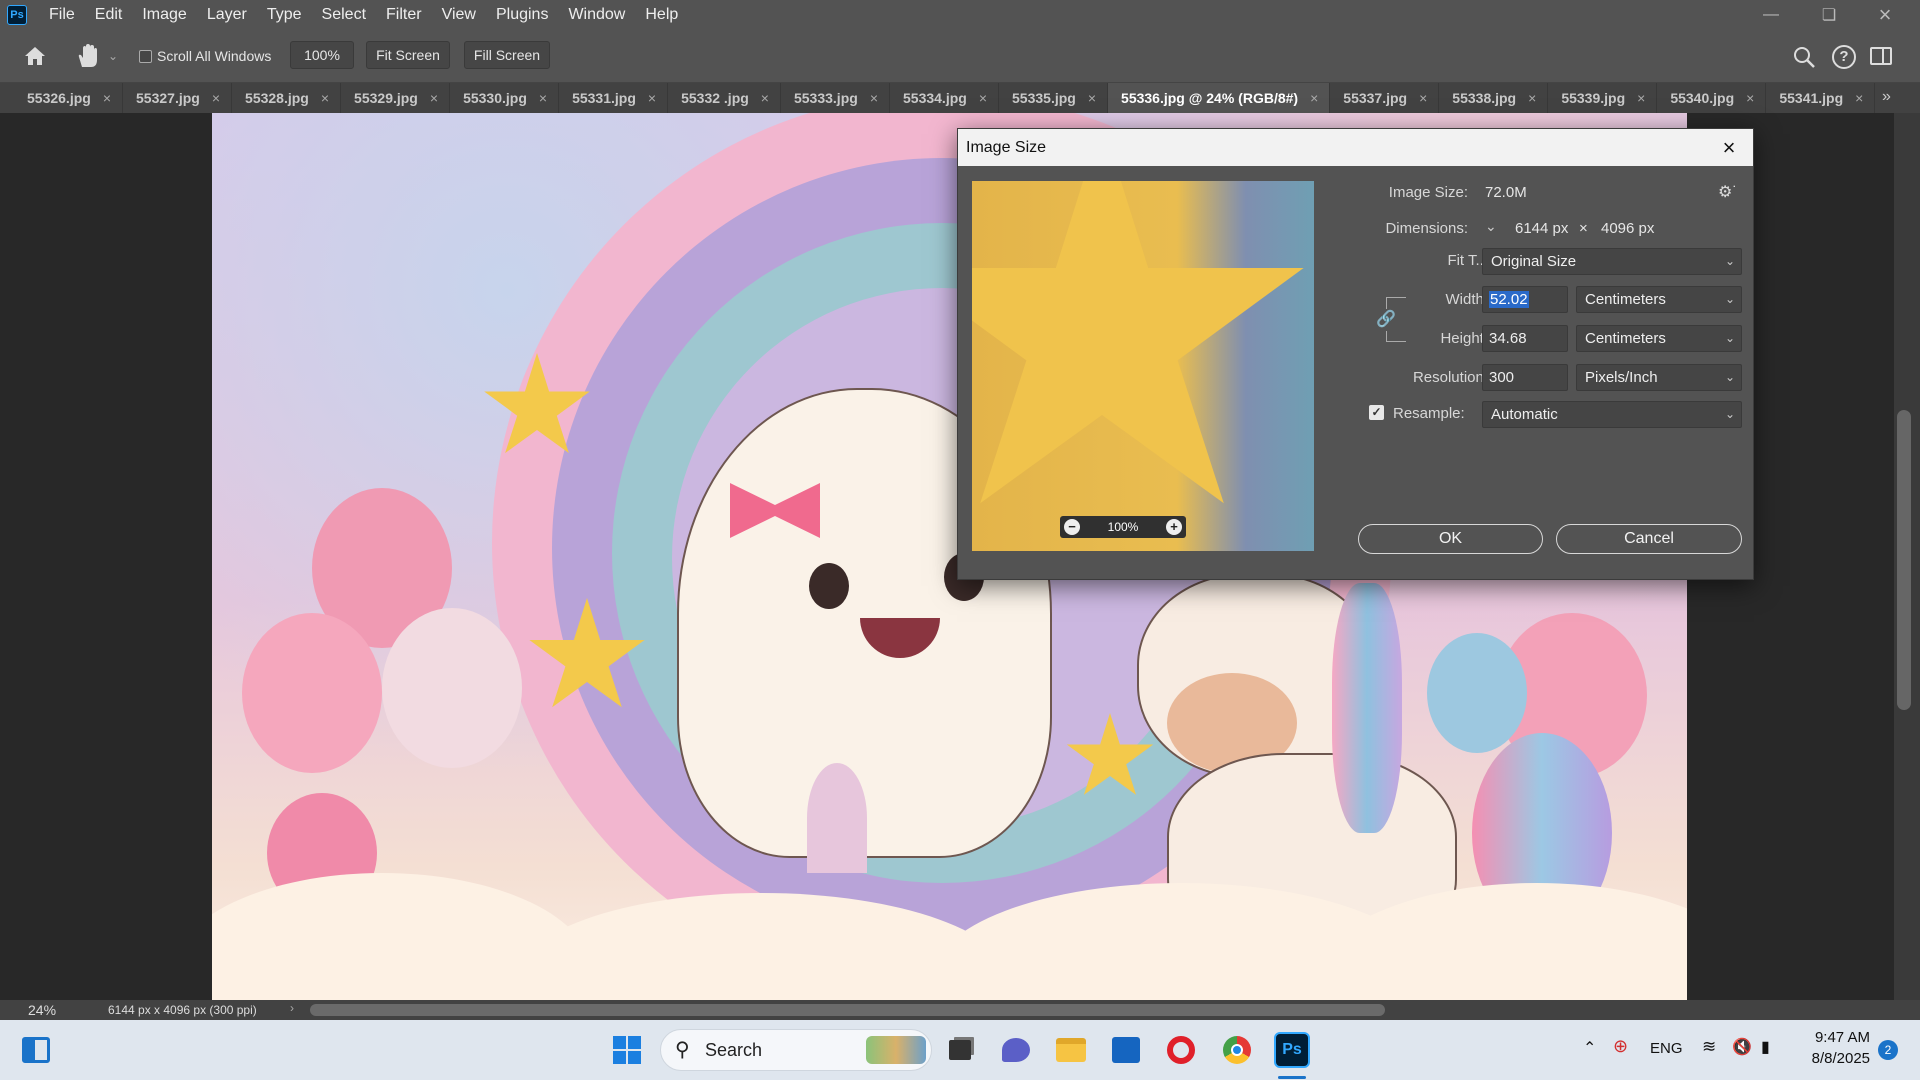 Image resolution: width=1920 pixels, height=1080 pixels. What do you see at coordinates (344, 14) in the screenshot?
I see `menu-select: Select` at bounding box center [344, 14].